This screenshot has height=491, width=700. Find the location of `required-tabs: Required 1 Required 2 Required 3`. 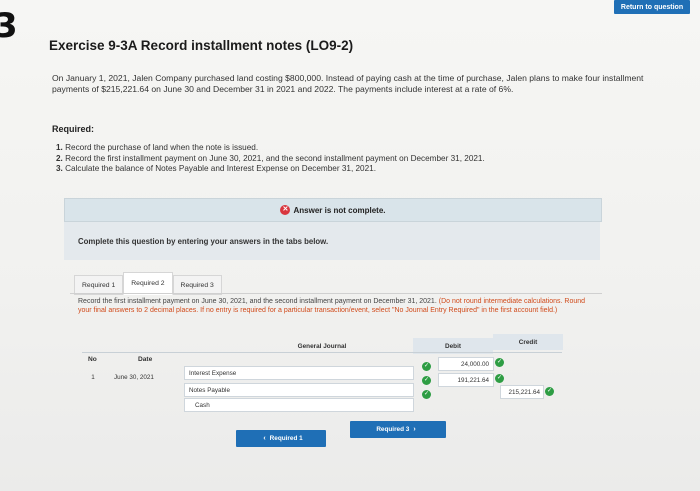

required-tabs: Required 1 Required 2 Required 3 is located at coordinates (148, 283).